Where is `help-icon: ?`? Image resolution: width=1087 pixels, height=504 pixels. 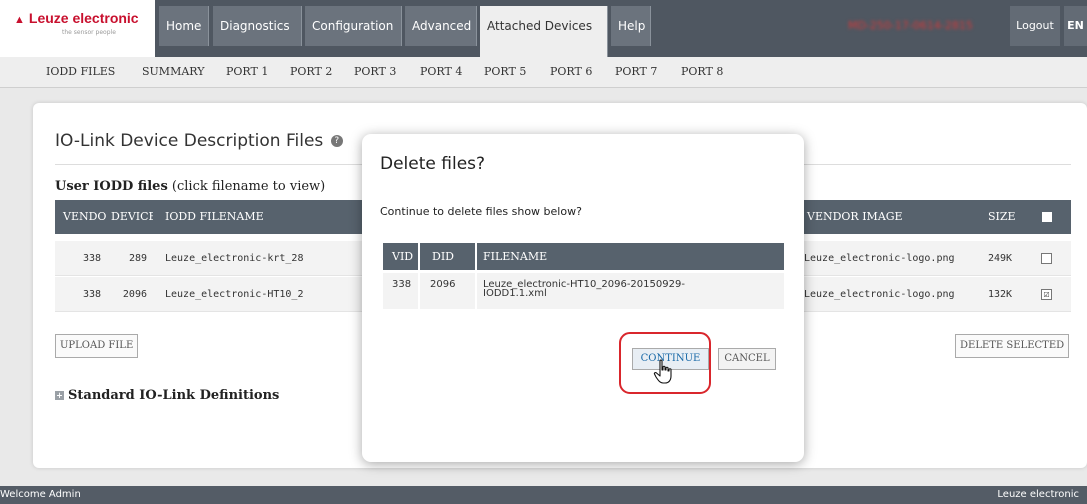 help-icon: ? is located at coordinates (336, 141).